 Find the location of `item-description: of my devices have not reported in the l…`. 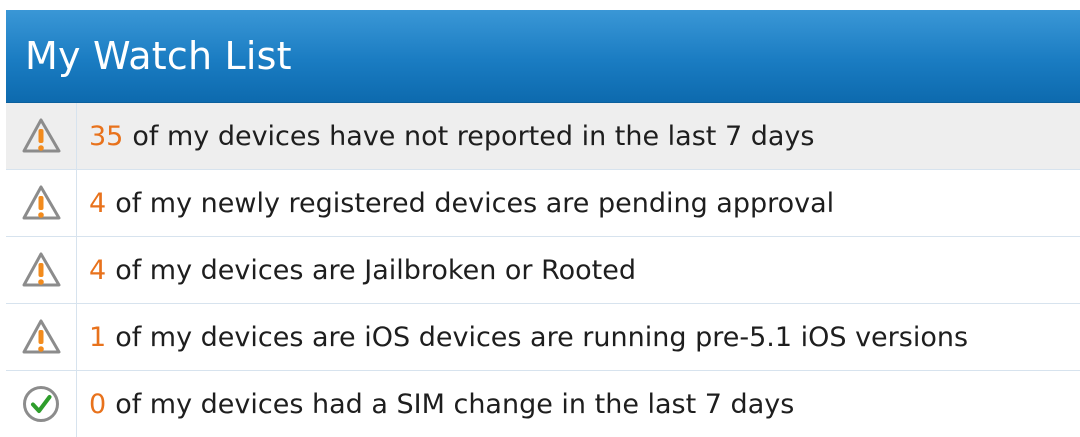

item-description: of my devices have not reported in the l… is located at coordinates (473, 136).